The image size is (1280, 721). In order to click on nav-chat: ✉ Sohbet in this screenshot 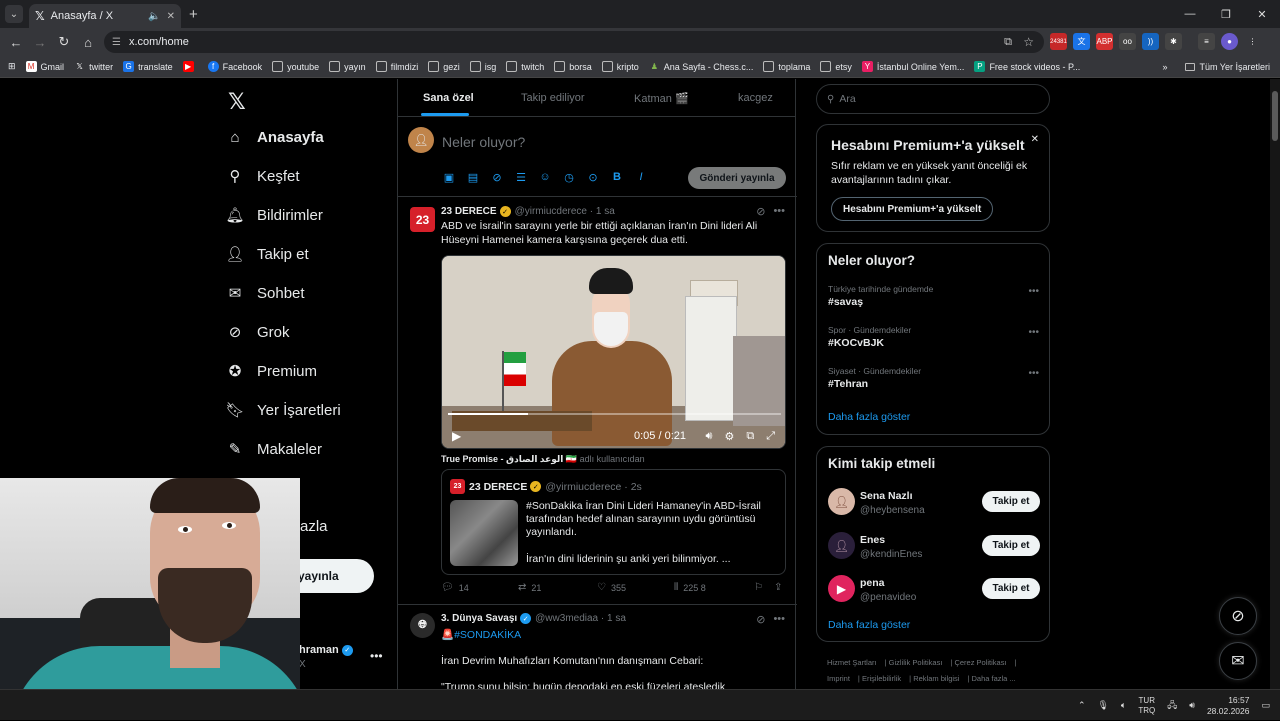, I will do `click(265, 293)`.